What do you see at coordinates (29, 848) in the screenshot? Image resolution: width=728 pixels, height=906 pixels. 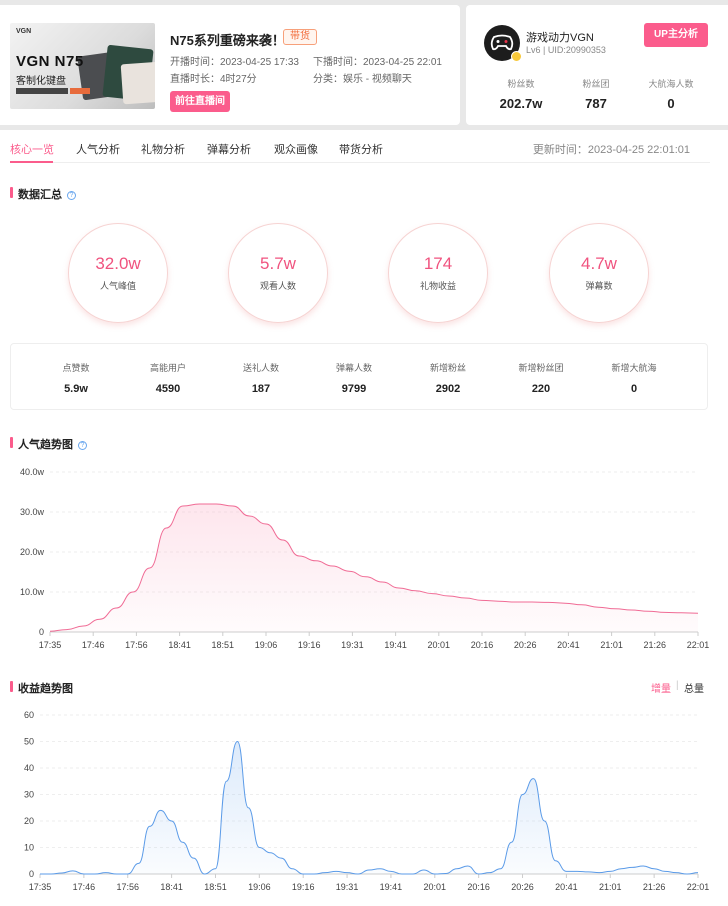 I see `y-tick-label: 10` at bounding box center [29, 848].